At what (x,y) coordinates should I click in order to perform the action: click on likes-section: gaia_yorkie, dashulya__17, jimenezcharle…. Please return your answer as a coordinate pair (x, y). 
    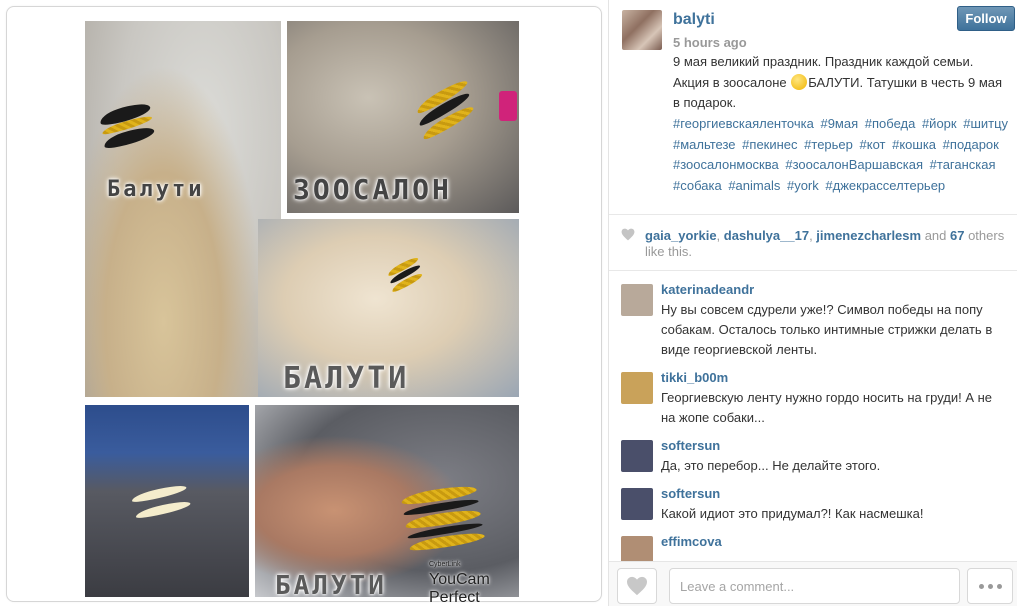
    Looking at the image, I should click on (813, 242).